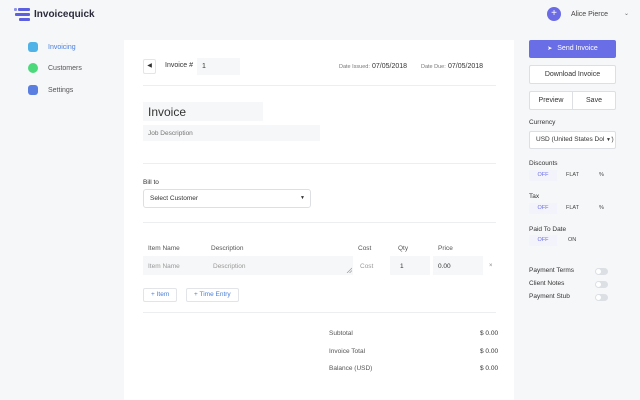 Image resolution: width=640 pixels, height=400 pixels. I want to click on item-name-input: Item Name, so click(164, 266).